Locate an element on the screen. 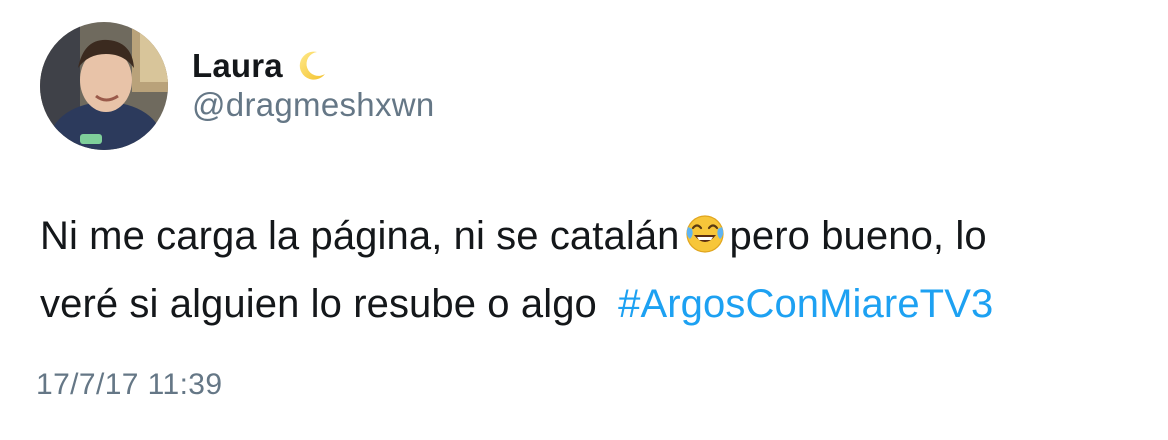  author-handle: @dragmeshxwn is located at coordinates (313, 105).